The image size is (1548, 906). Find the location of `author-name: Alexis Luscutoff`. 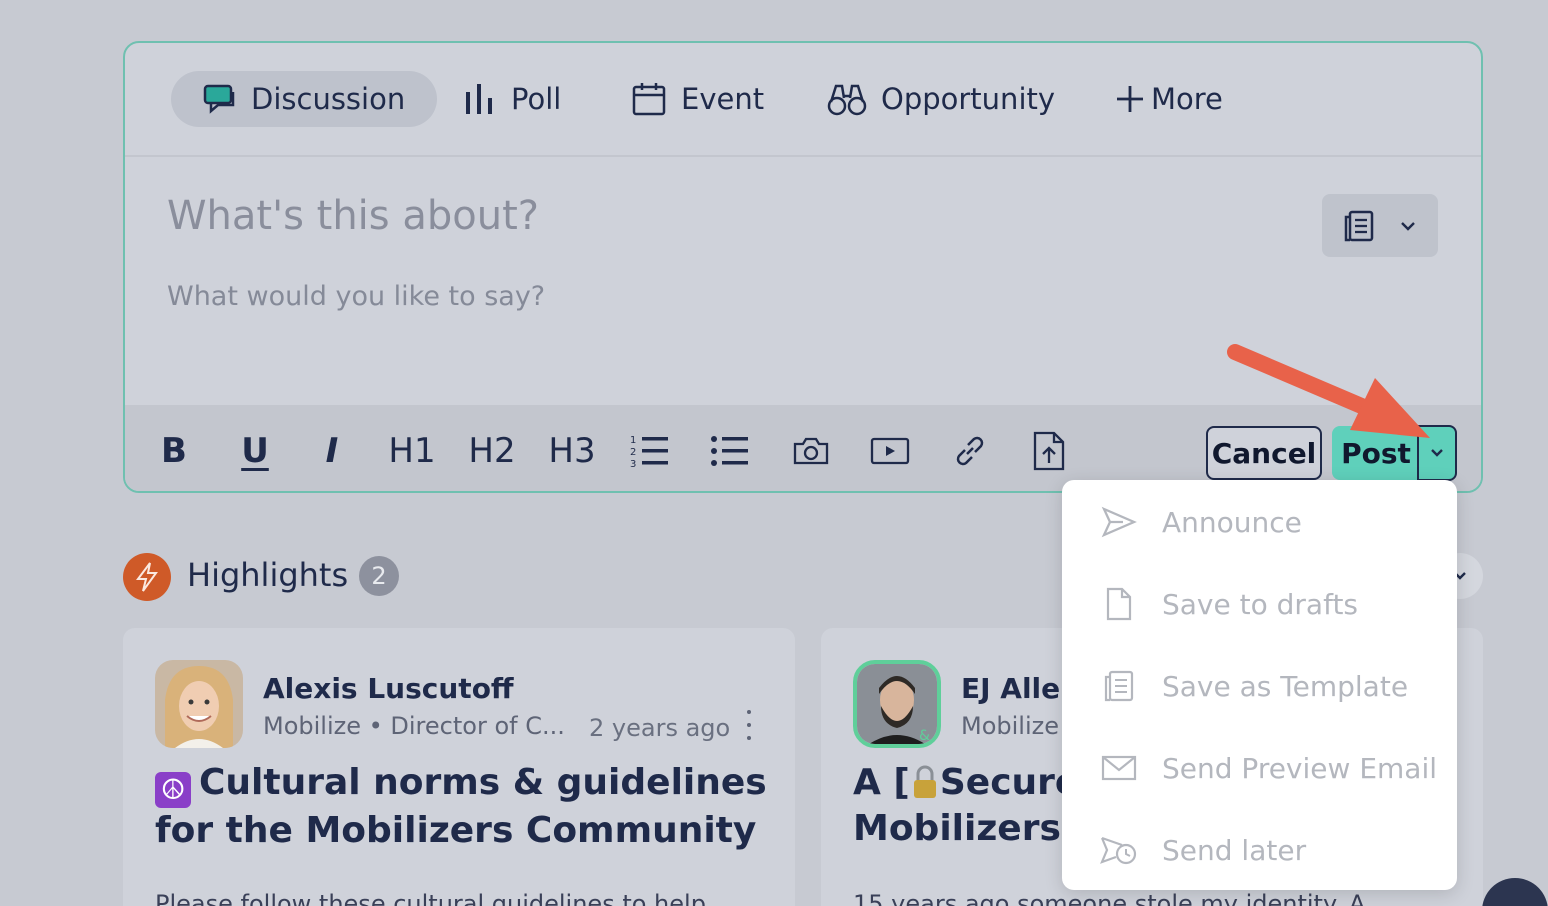

author-name: Alexis Luscutoff is located at coordinates (388, 688).